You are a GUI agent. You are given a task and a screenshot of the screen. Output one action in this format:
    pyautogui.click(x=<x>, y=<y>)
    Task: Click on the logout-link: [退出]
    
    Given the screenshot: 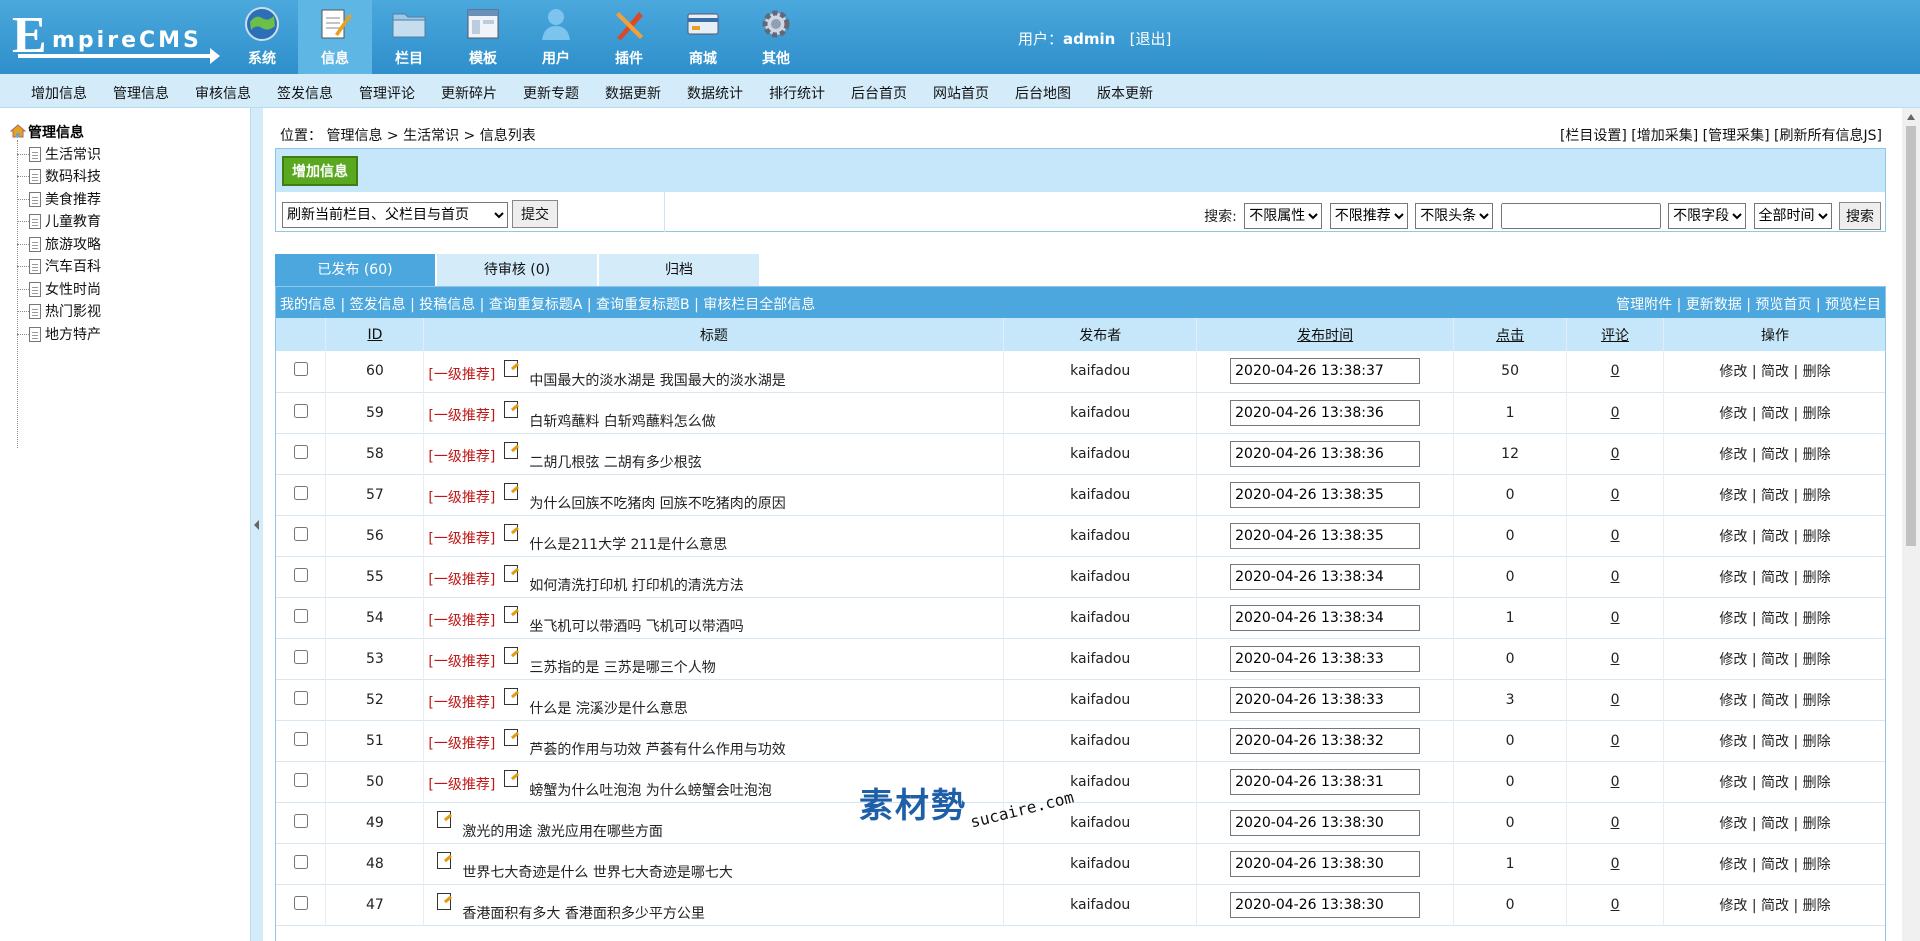 What is the action you would take?
    pyautogui.click(x=1151, y=39)
    